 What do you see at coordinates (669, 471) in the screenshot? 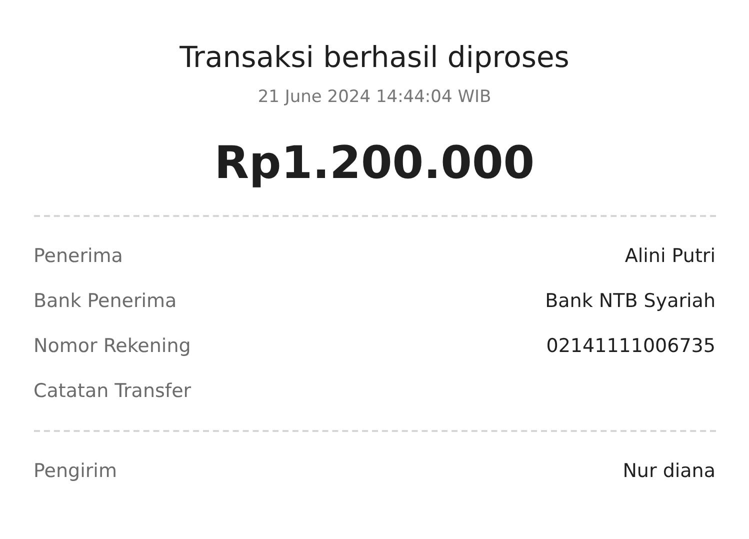
I see `field-value: Nur diana` at bounding box center [669, 471].